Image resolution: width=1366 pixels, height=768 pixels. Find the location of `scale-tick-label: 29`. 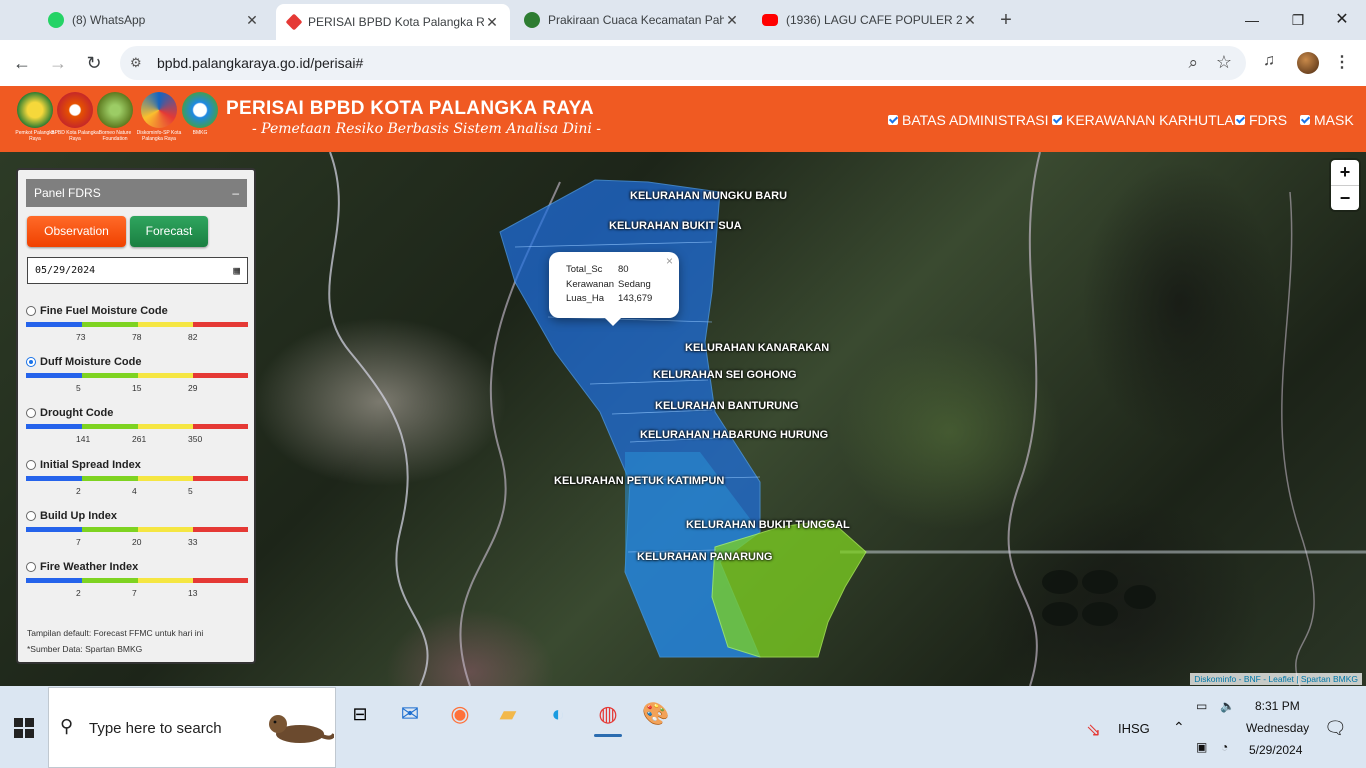

scale-tick-label: 29 is located at coordinates (193, 388).